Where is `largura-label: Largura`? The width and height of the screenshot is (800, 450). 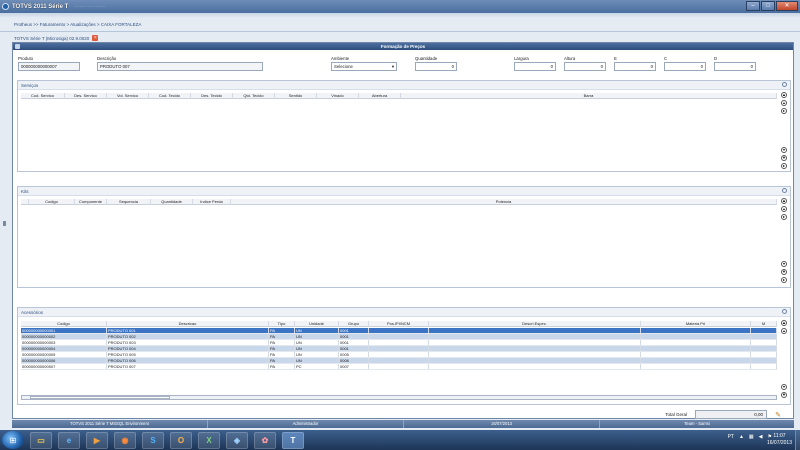 largura-label: Largura is located at coordinates (521, 58).